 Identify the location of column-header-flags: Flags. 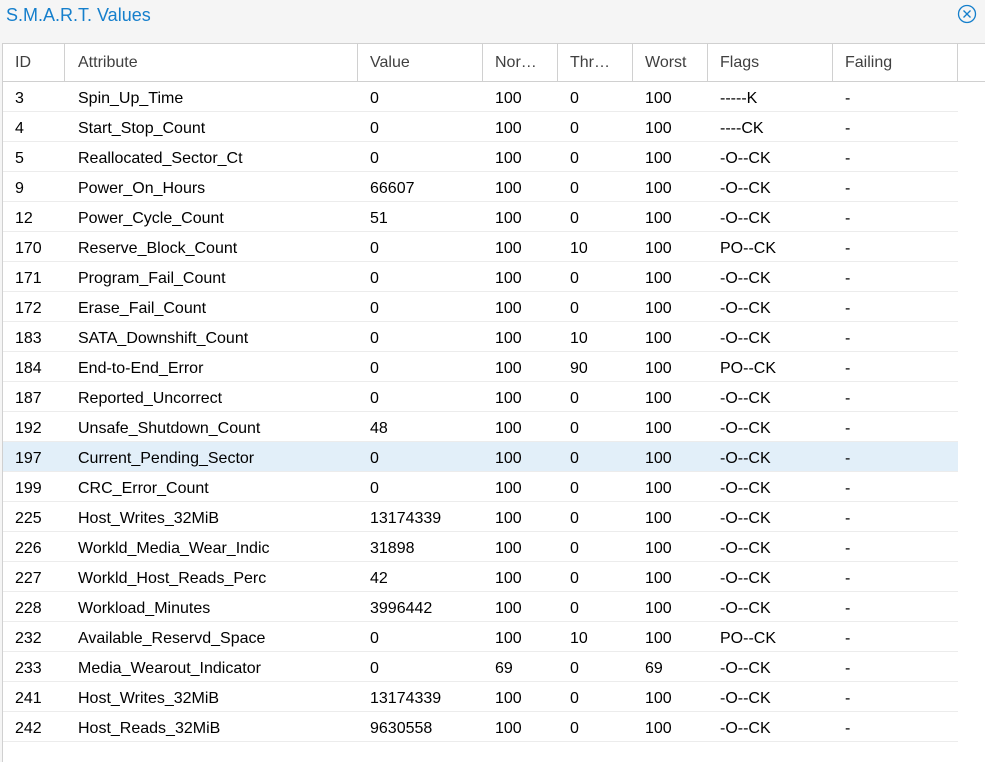
(770, 62).